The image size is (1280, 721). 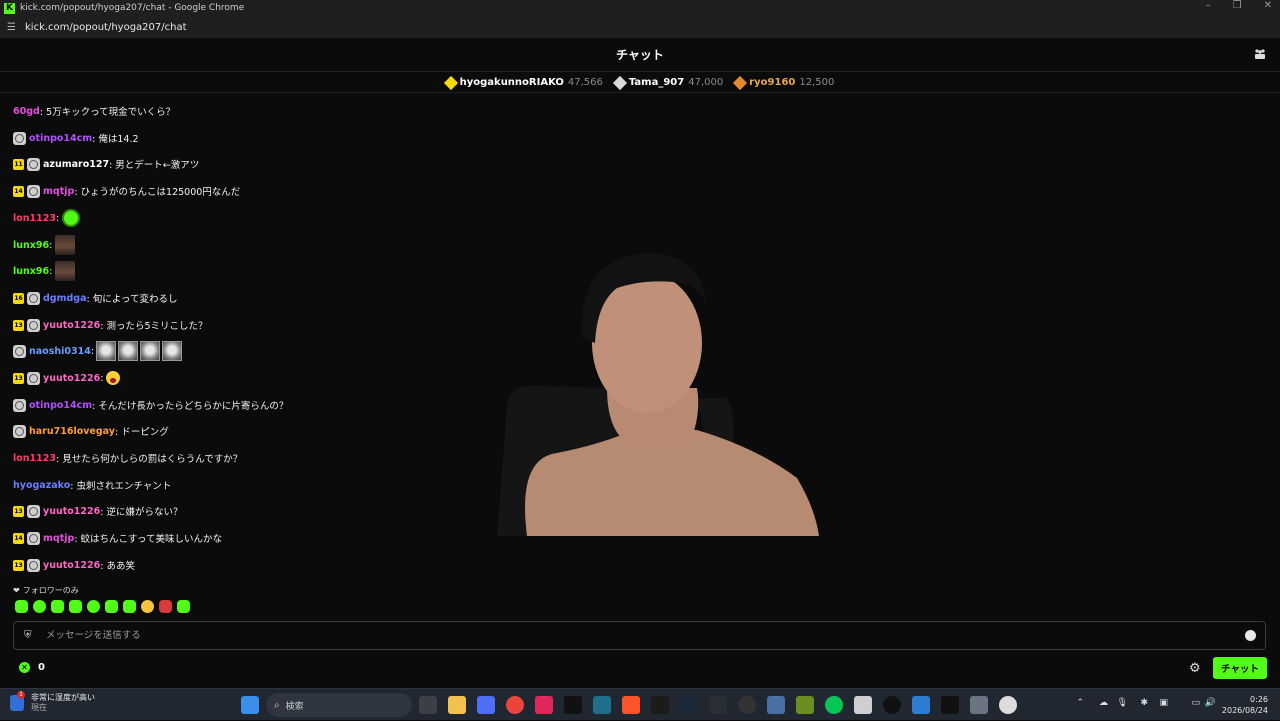 What do you see at coordinates (1103, 703) in the screenshot?
I see `cloud-icon: ☁` at bounding box center [1103, 703].